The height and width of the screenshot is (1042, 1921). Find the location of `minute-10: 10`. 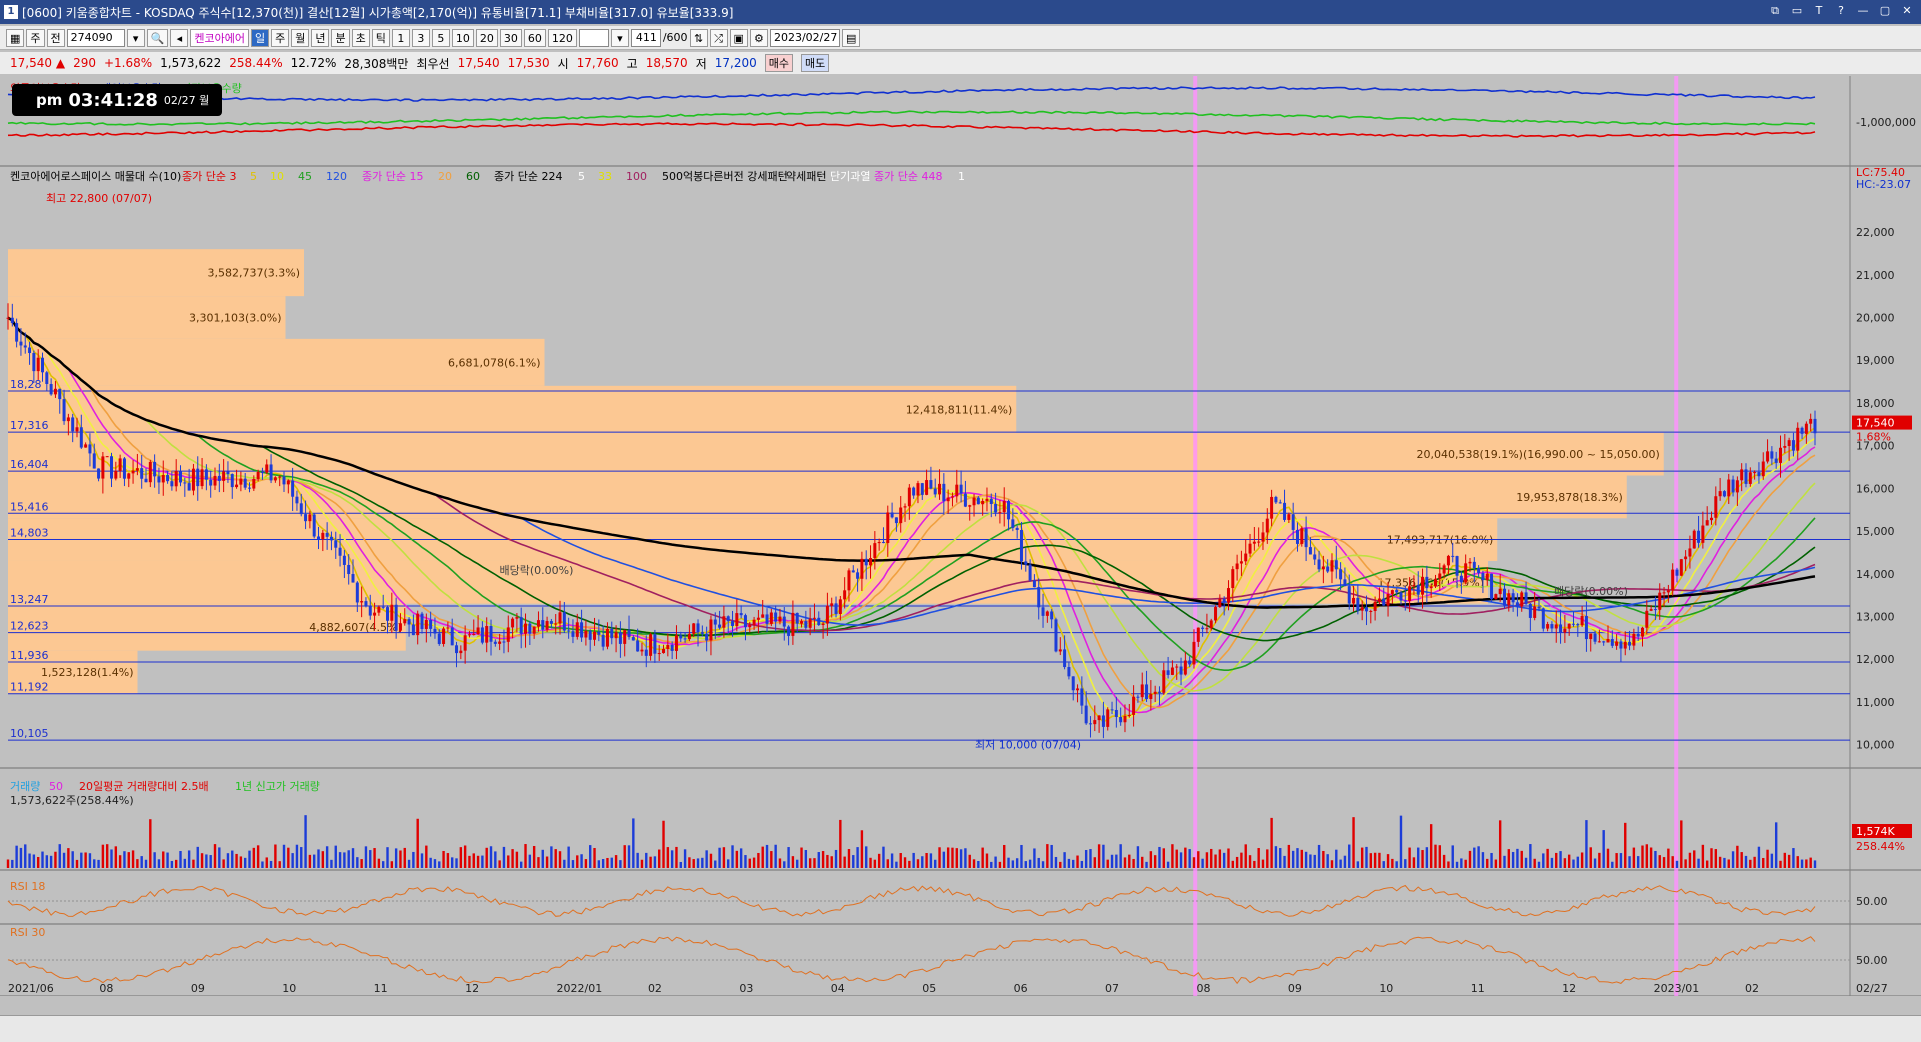

minute-10: 10 is located at coordinates (462, 37).